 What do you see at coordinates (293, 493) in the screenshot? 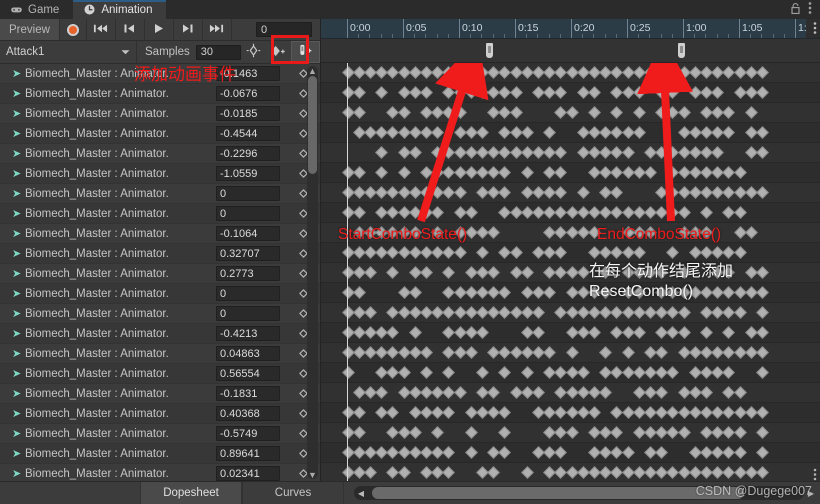
I see `tab-curves: Curves` at bounding box center [293, 493].